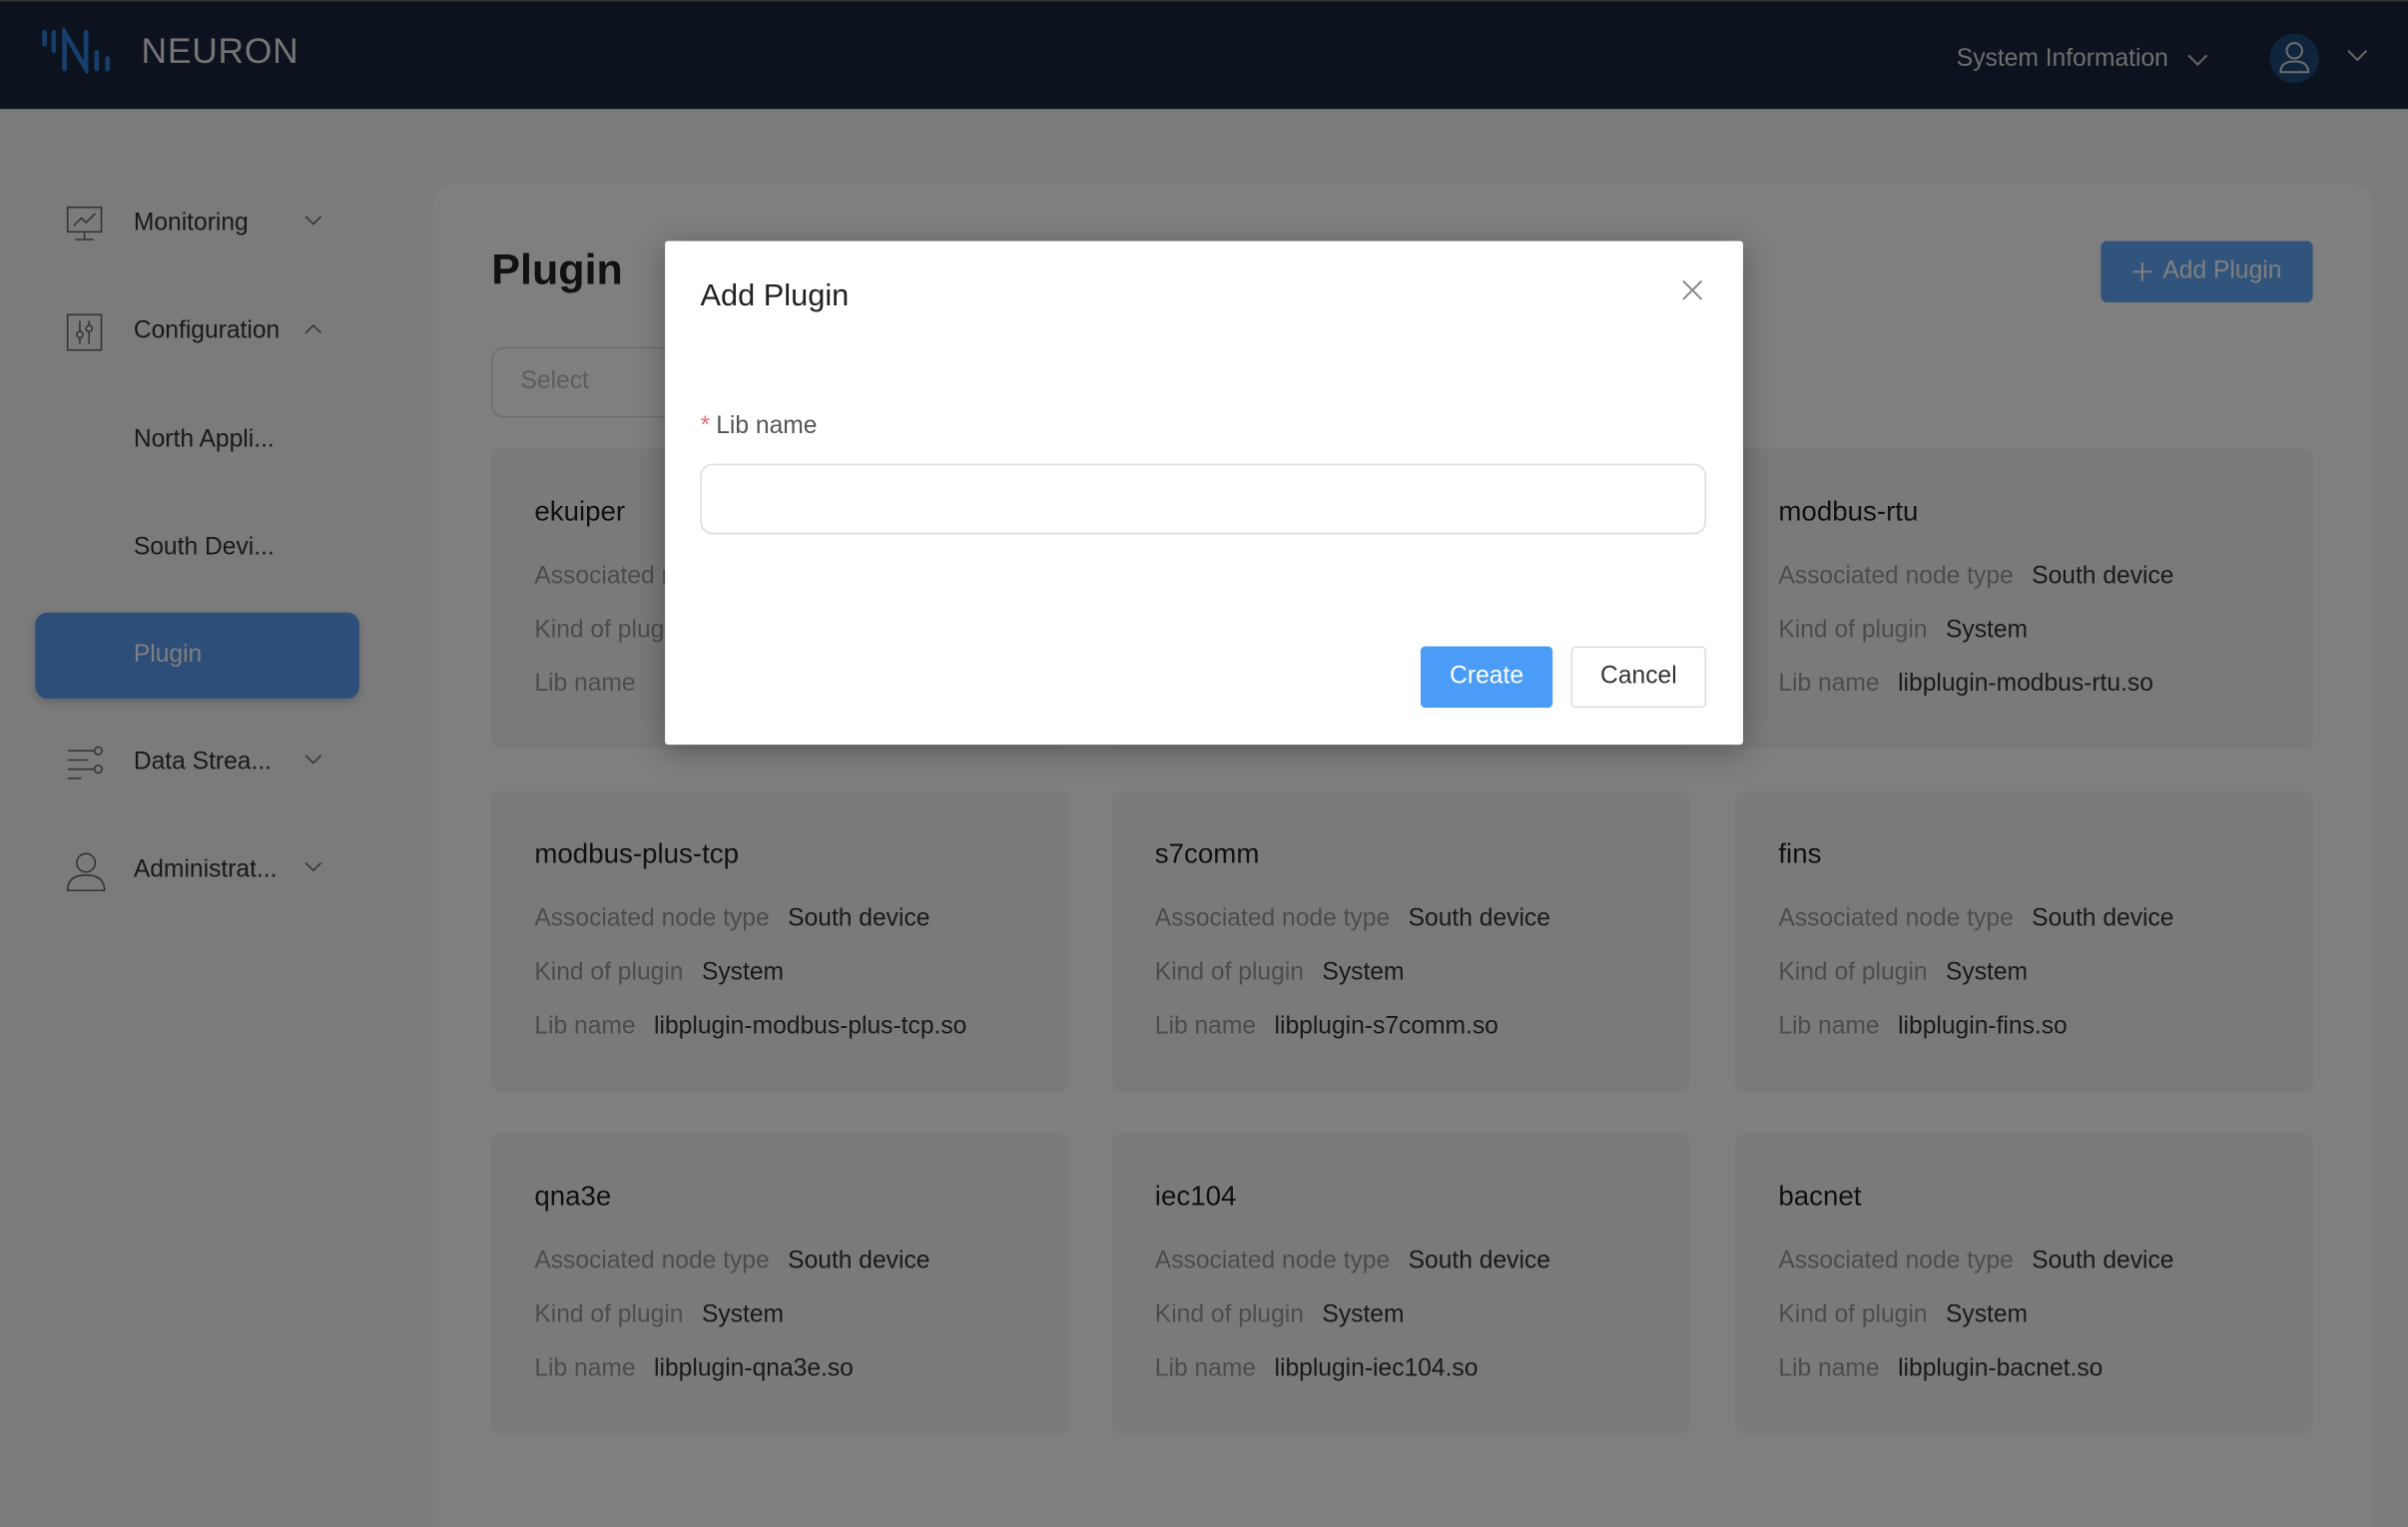  I want to click on cancel-button: Cancel, so click(1639, 677).